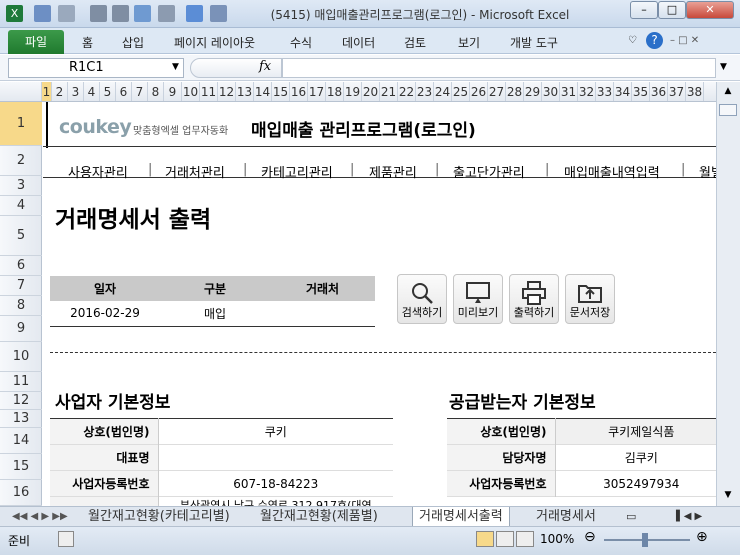  I want to click on row-header-cell: 13, so click(21, 419).